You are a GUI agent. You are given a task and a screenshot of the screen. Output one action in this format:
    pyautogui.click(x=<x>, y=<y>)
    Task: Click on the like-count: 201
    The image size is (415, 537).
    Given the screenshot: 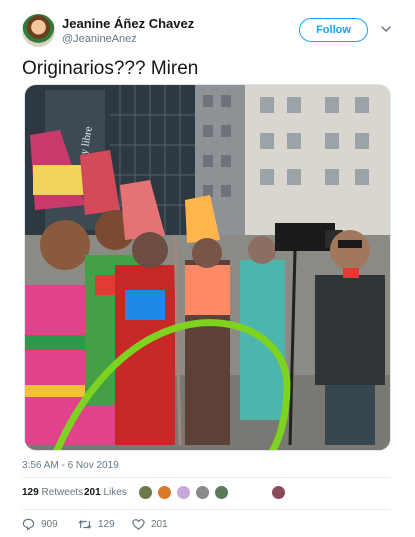 What is the action you would take?
    pyautogui.click(x=159, y=524)
    